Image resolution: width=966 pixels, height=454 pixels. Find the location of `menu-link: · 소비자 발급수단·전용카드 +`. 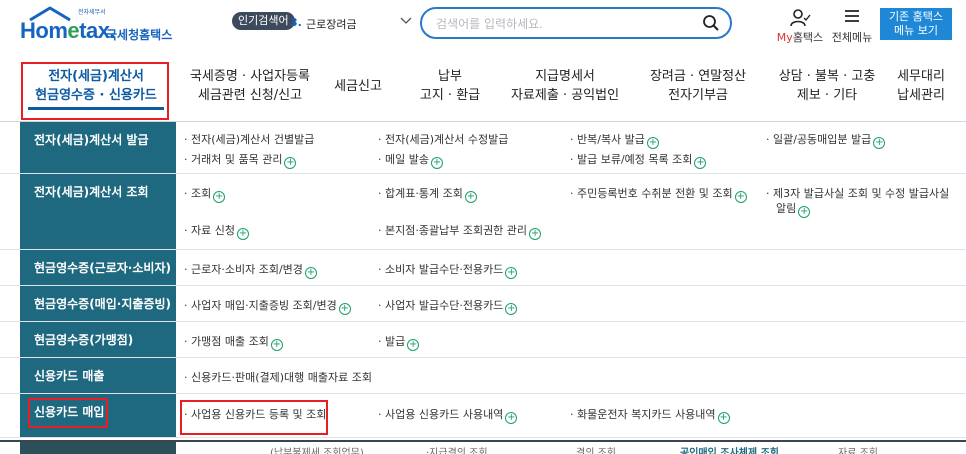

menu-link: · 소비자 발급수단·전용카드 + is located at coordinates (448, 270).